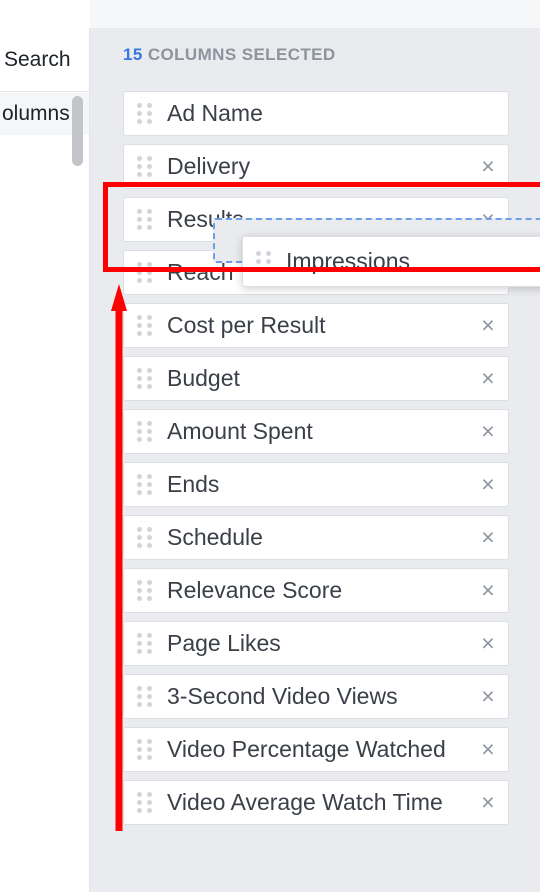 The width and height of the screenshot is (540, 892). Describe the element at coordinates (305, 802) in the screenshot. I see `column-row-label: Video Average Watch Time` at that location.